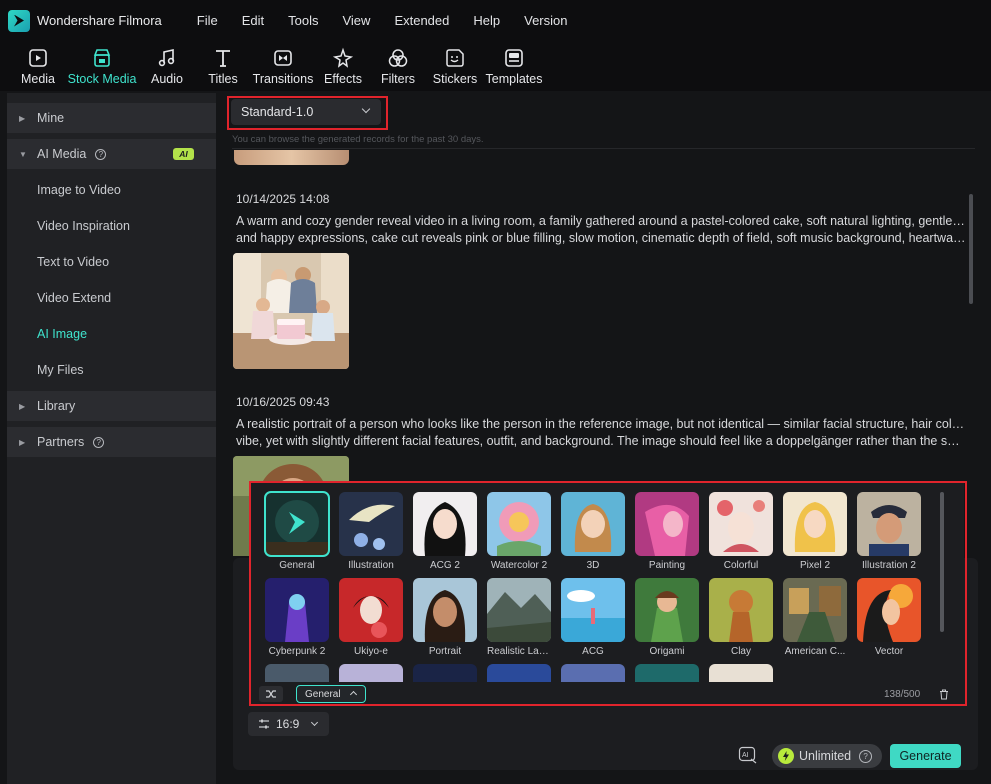  I want to click on lightning-icon, so click(786, 756).